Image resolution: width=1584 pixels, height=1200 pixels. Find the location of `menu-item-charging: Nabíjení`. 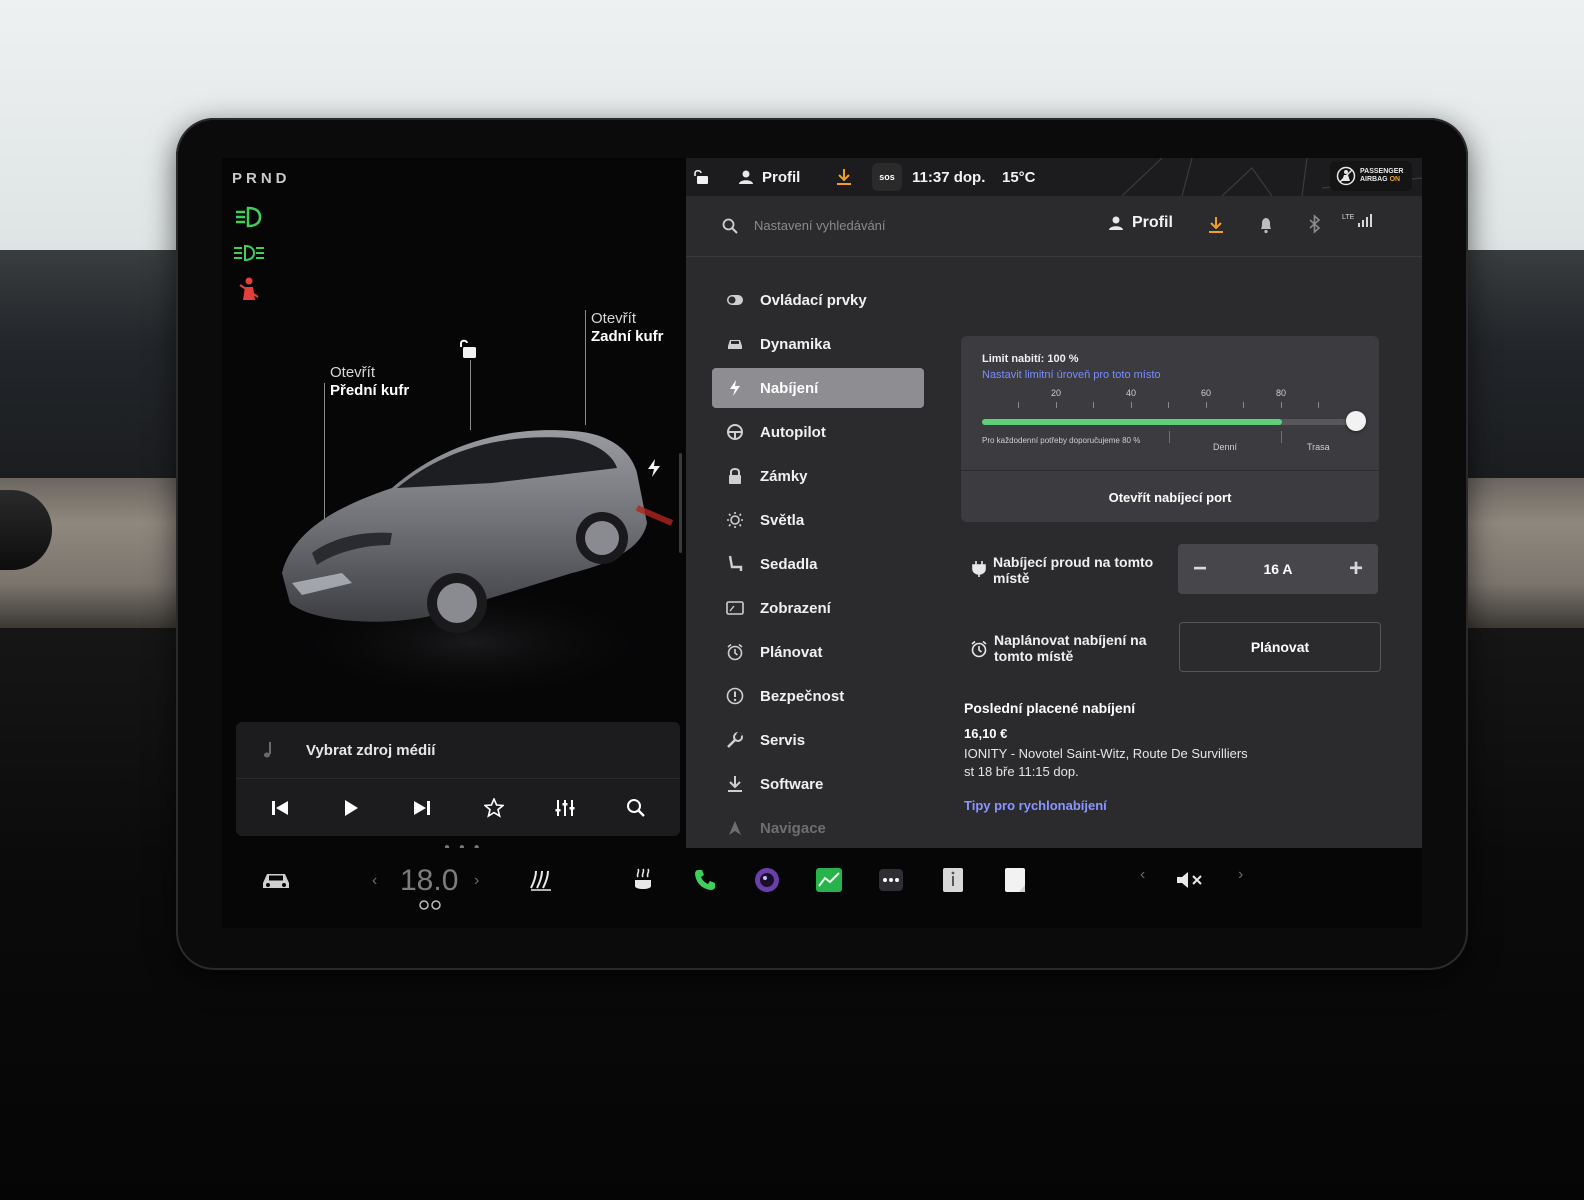

menu-item-charging: Nabíjení is located at coordinates (818, 388).